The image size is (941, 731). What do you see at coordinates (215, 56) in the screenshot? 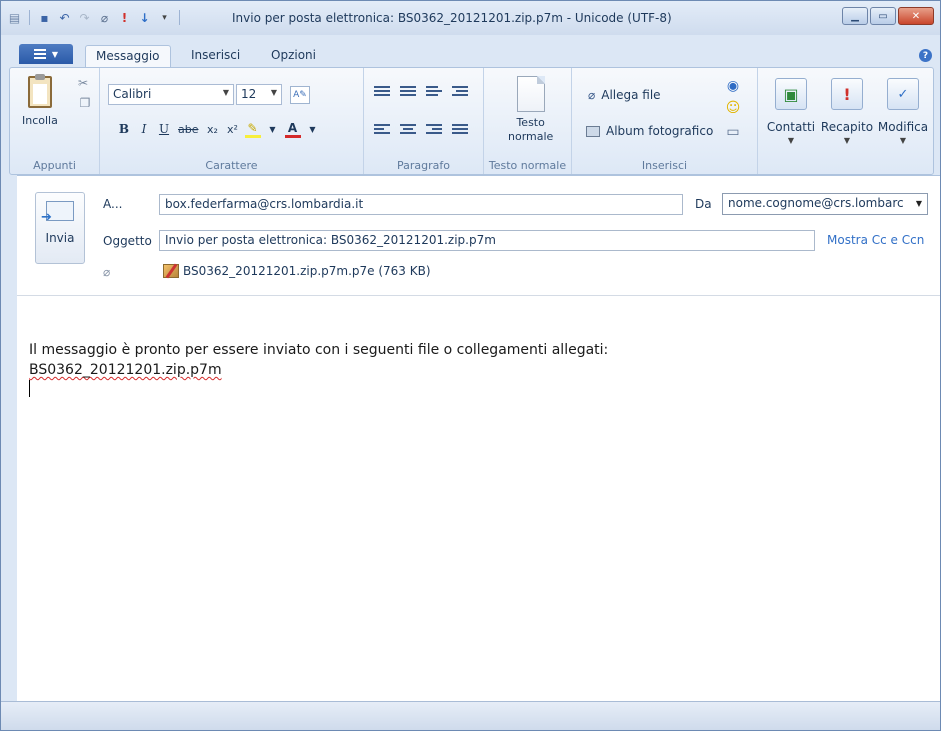
I see `tab-inserisci: Inserisci` at bounding box center [215, 56].